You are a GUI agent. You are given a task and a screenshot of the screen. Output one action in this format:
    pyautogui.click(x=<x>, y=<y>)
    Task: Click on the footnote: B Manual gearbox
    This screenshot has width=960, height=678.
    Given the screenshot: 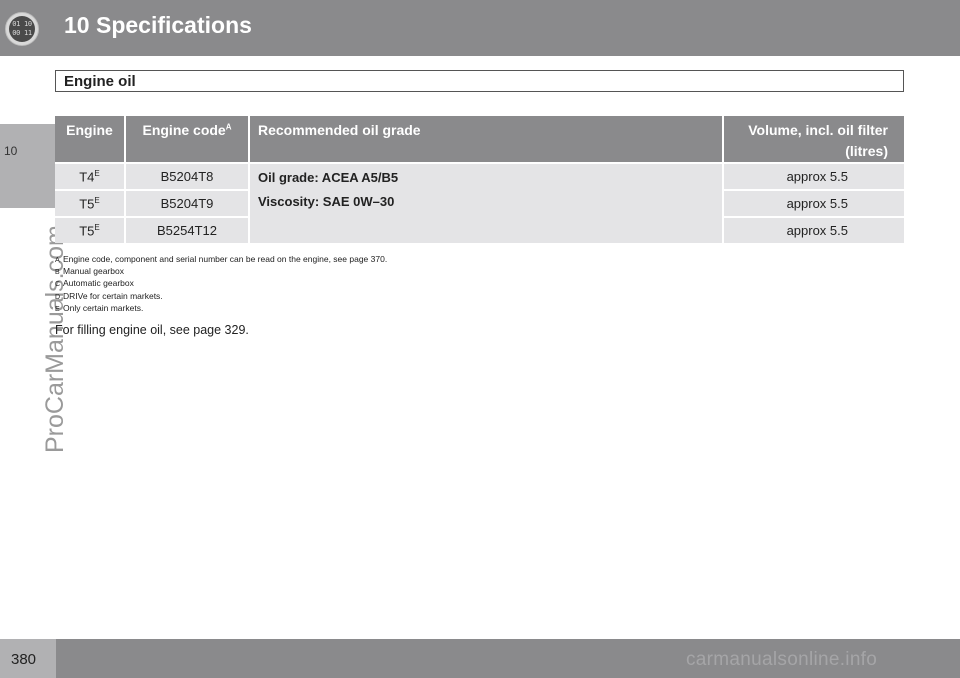 What is the action you would take?
    pyautogui.click(x=89, y=271)
    